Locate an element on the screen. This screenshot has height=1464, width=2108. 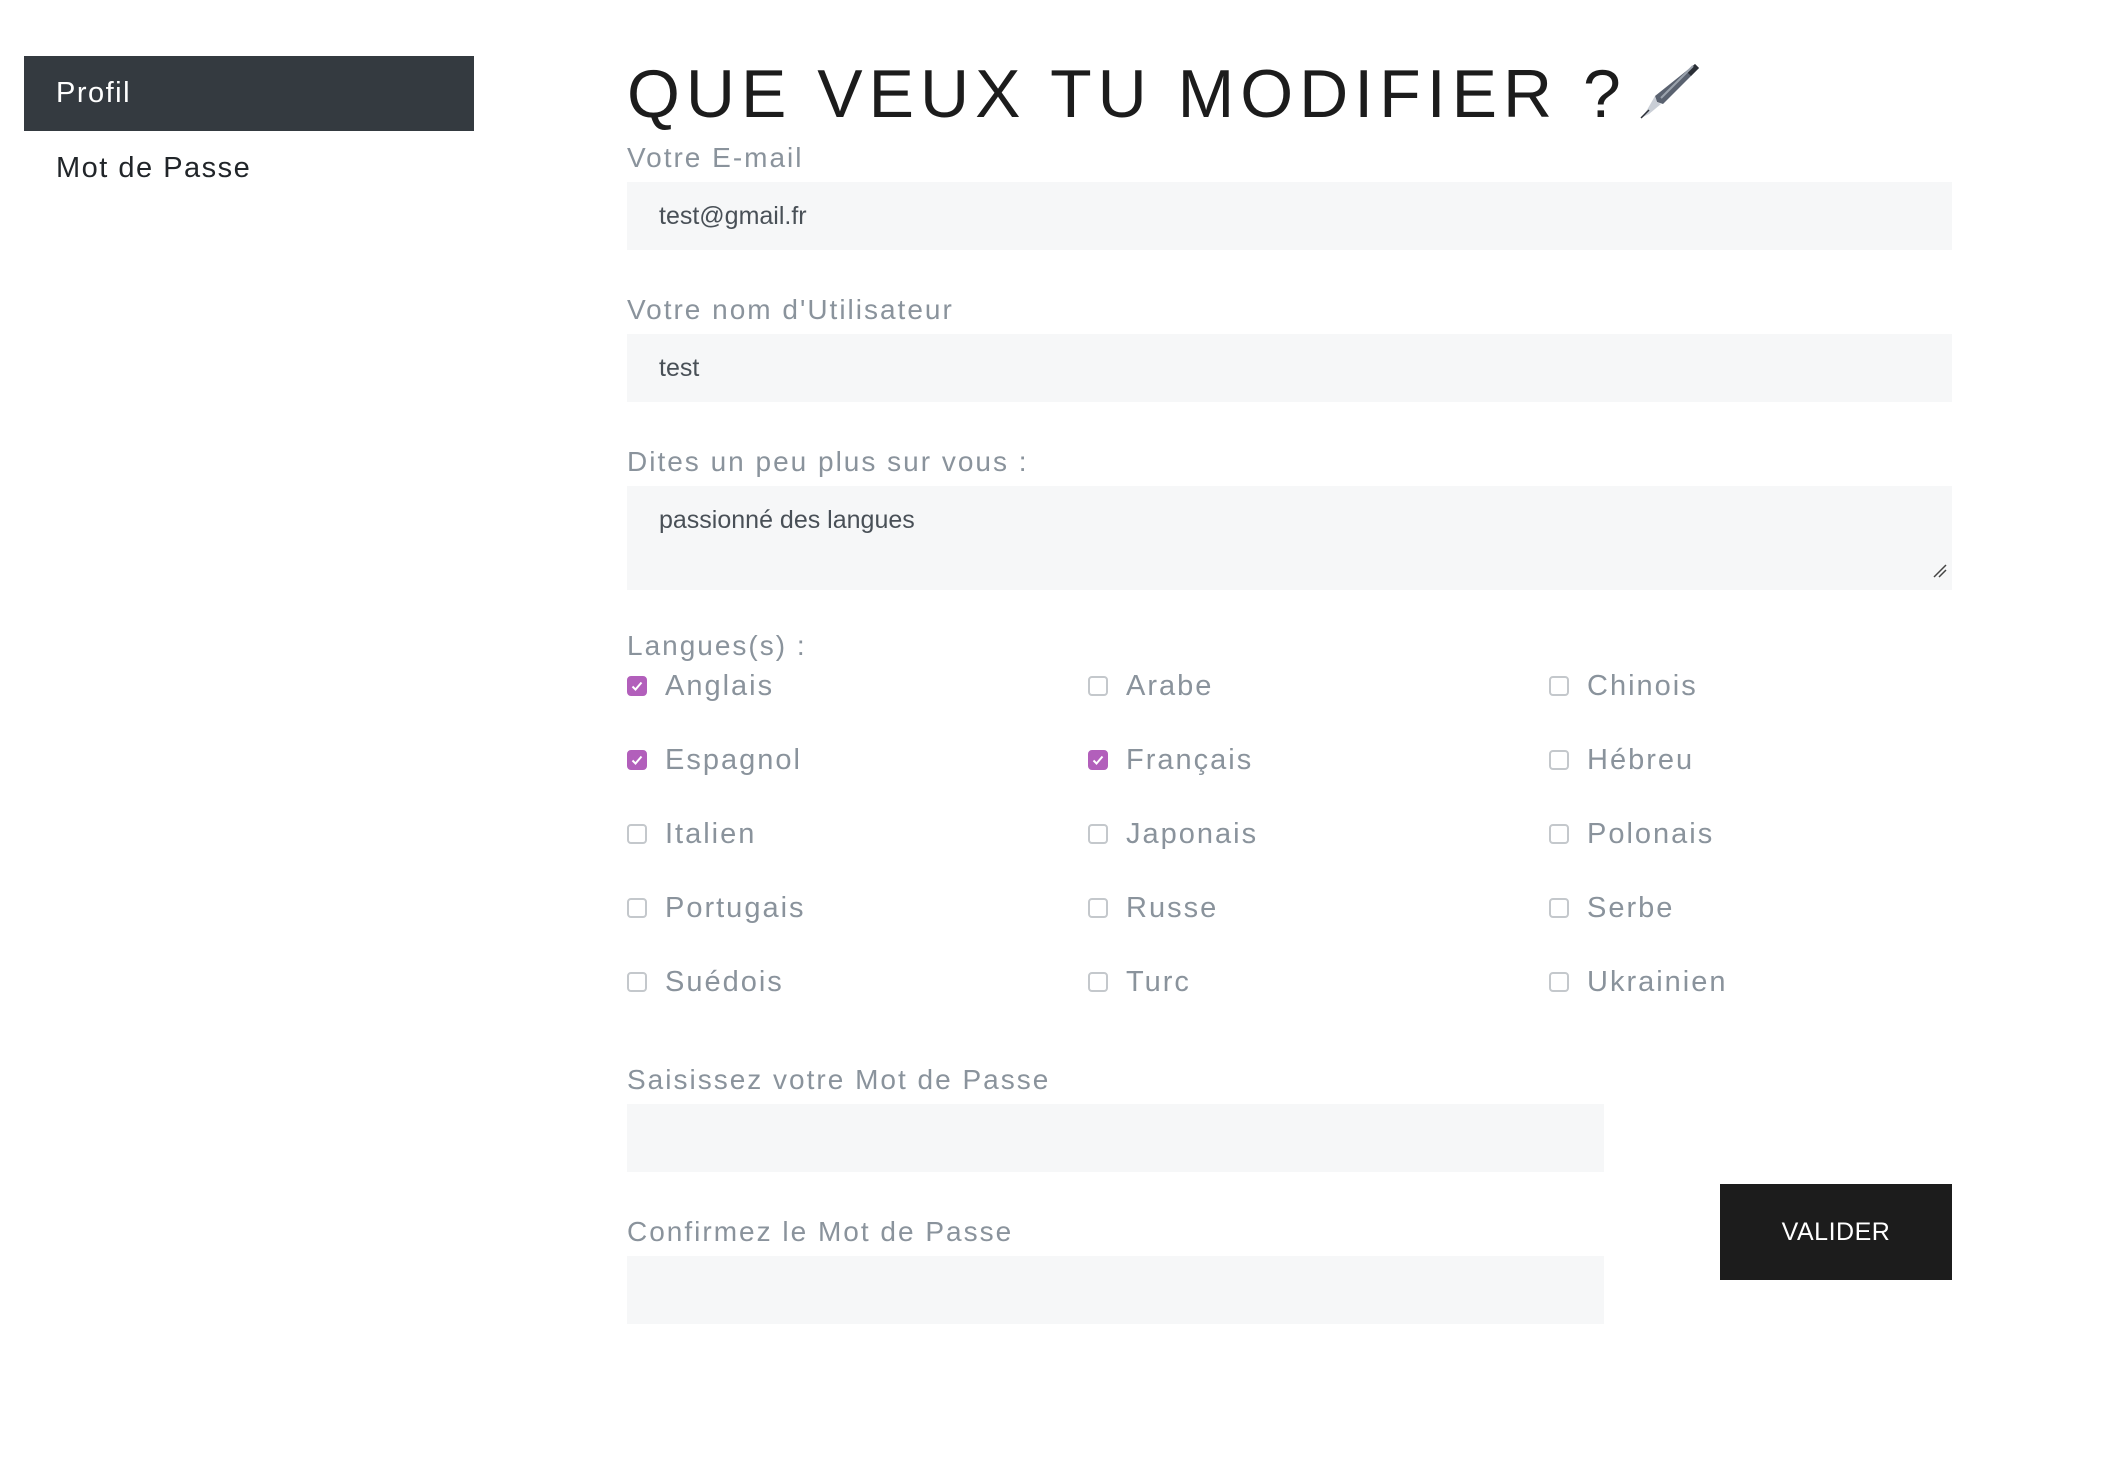
languages-label: Langues(s) : is located at coordinates (717, 645).